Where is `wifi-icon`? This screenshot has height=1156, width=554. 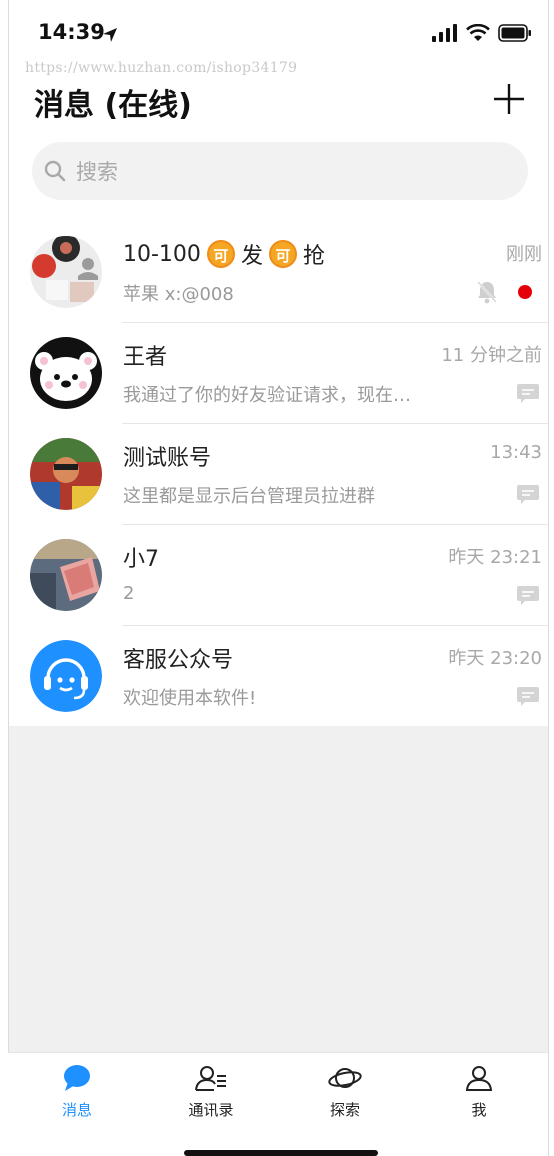
wifi-icon is located at coordinates (478, 32).